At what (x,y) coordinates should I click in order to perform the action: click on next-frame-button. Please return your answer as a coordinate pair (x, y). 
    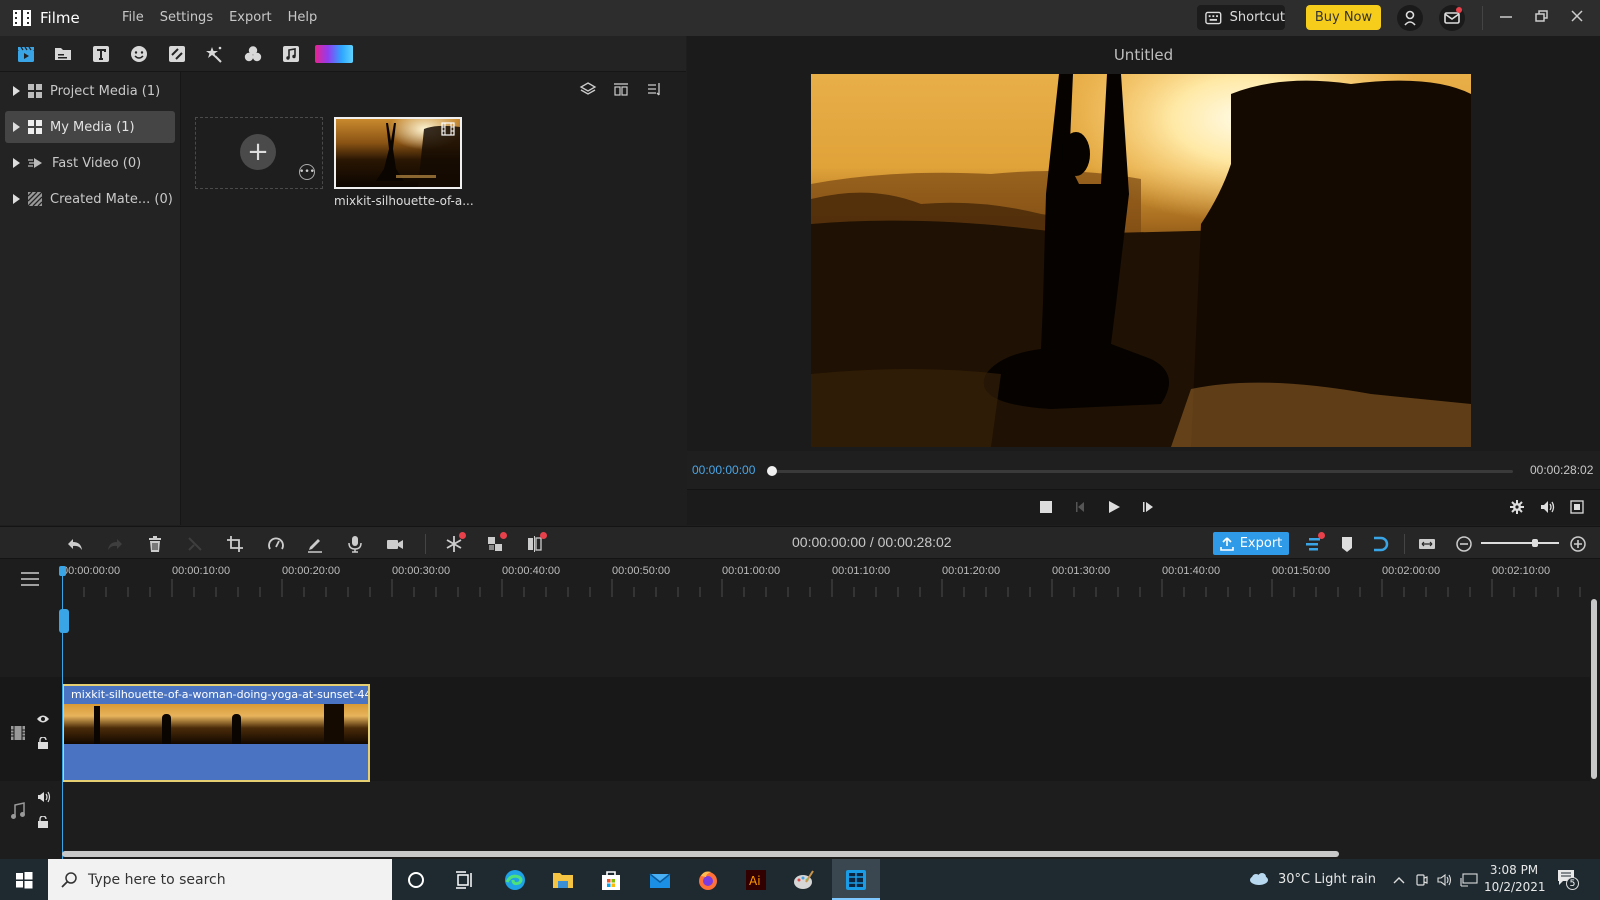
    Looking at the image, I should click on (1148, 507).